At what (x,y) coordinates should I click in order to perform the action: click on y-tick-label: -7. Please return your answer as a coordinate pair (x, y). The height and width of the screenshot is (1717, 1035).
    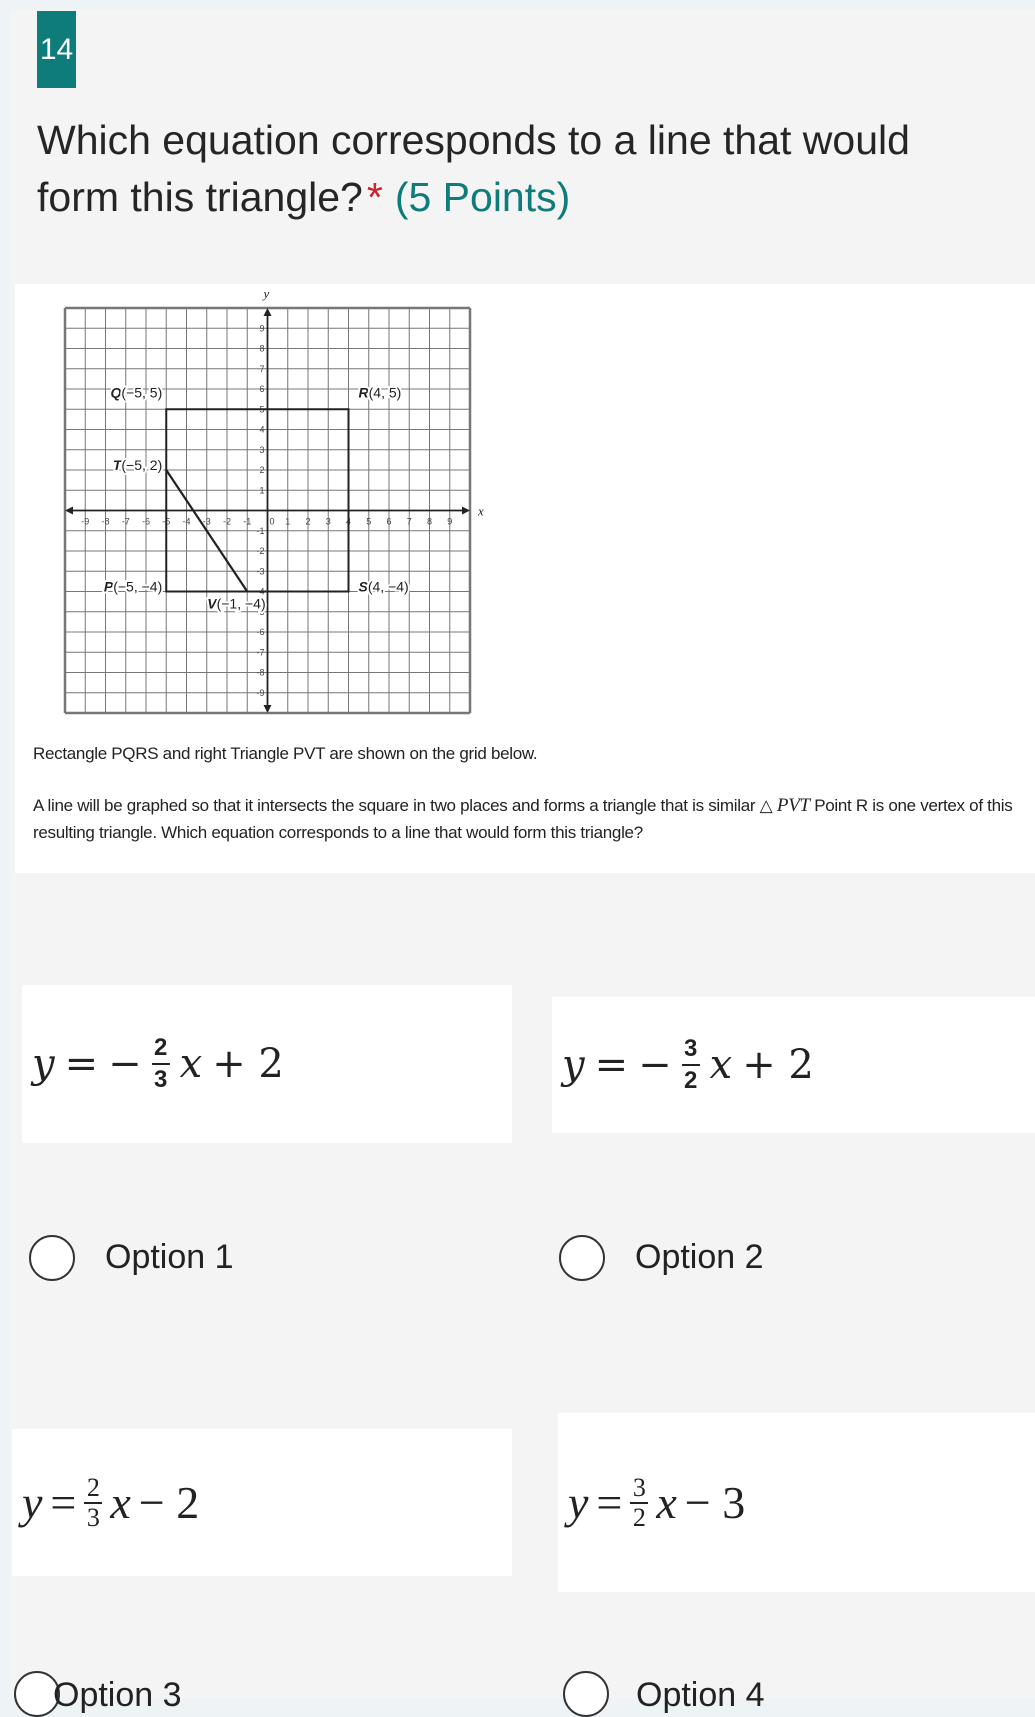
    Looking at the image, I should click on (260, 652).